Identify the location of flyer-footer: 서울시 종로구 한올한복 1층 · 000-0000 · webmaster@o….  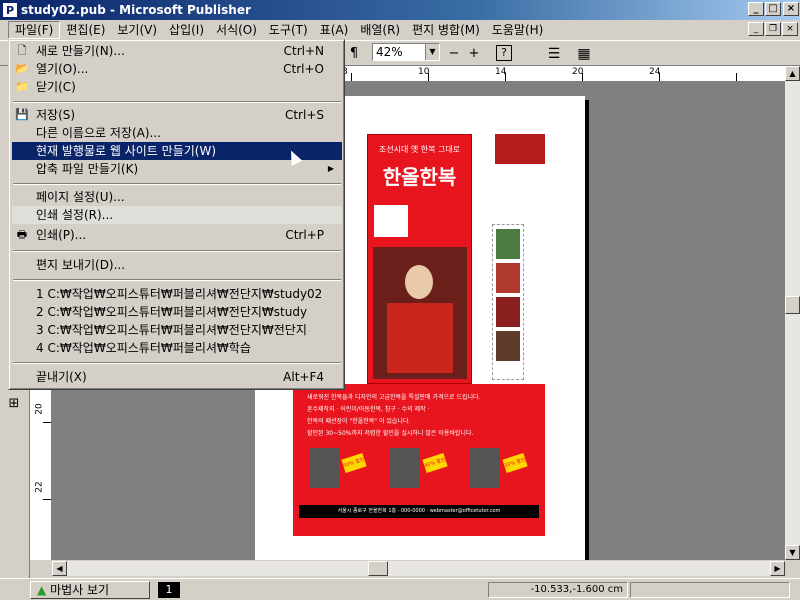
(419, 511).